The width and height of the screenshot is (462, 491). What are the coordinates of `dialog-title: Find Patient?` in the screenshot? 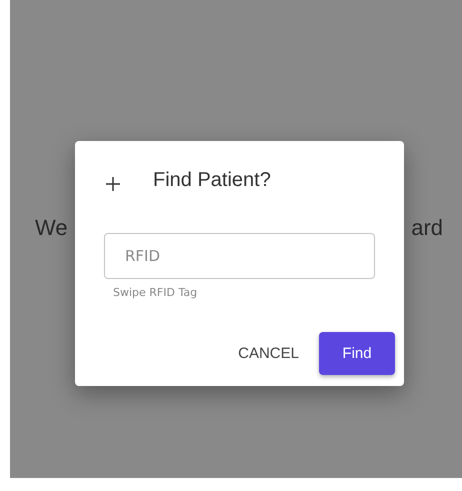 It's located at (212, 180).